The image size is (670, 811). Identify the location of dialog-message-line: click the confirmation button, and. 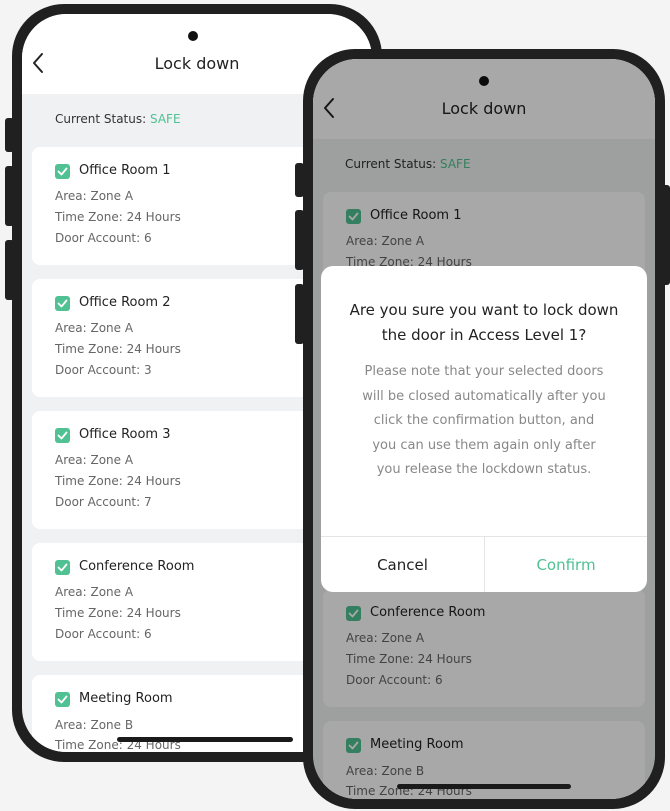
(484, 420).